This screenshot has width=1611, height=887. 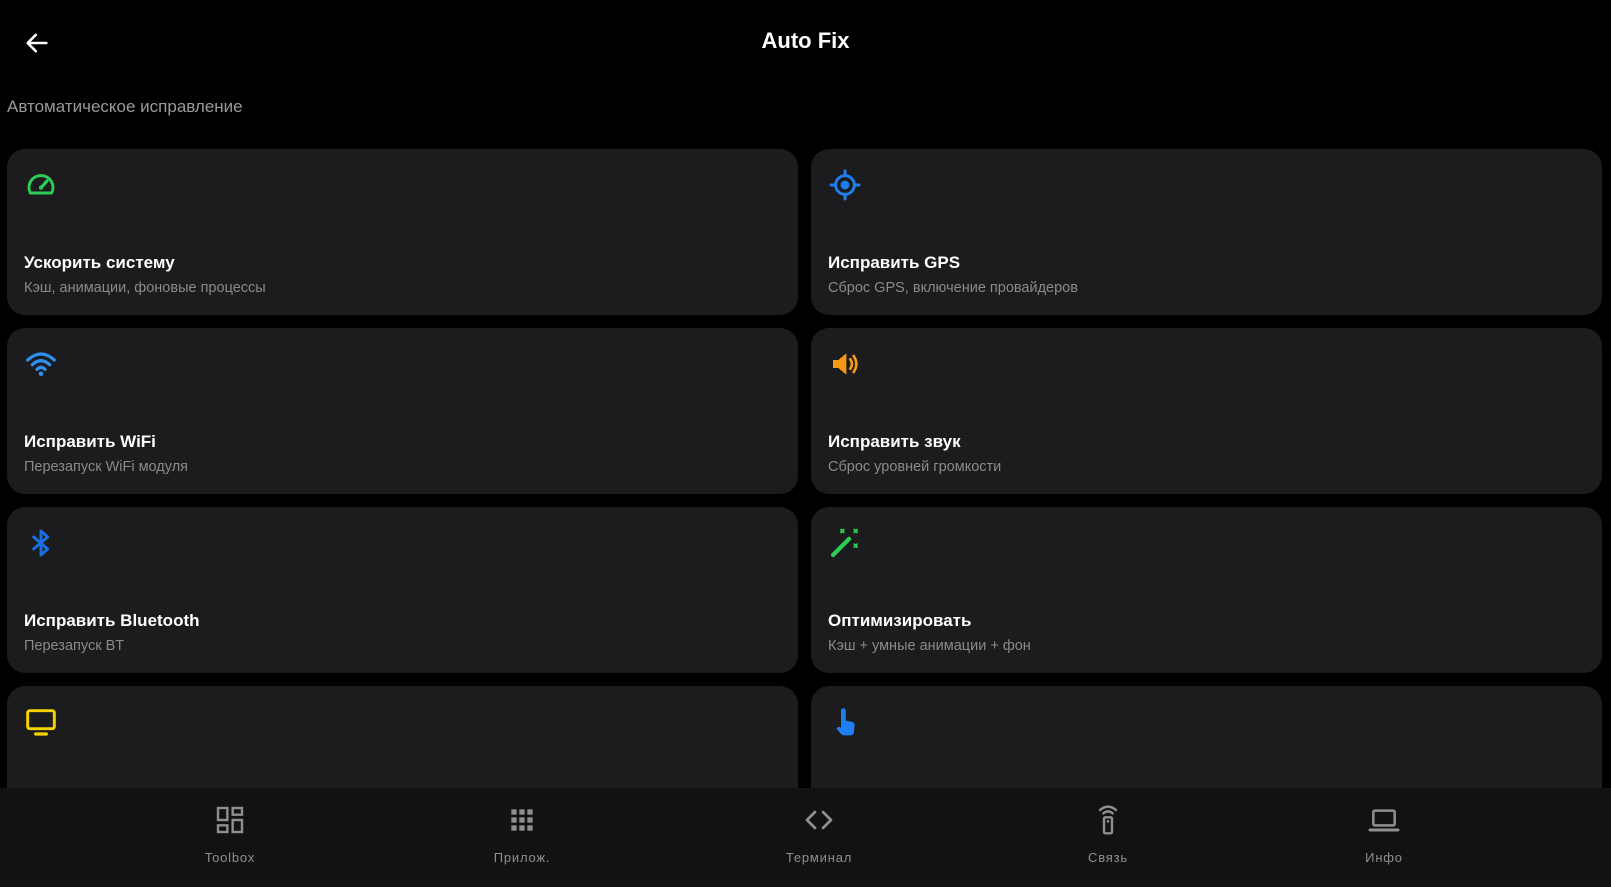 I want to click on top-app-bar: Auto Fix, so click(x=805, y=42).